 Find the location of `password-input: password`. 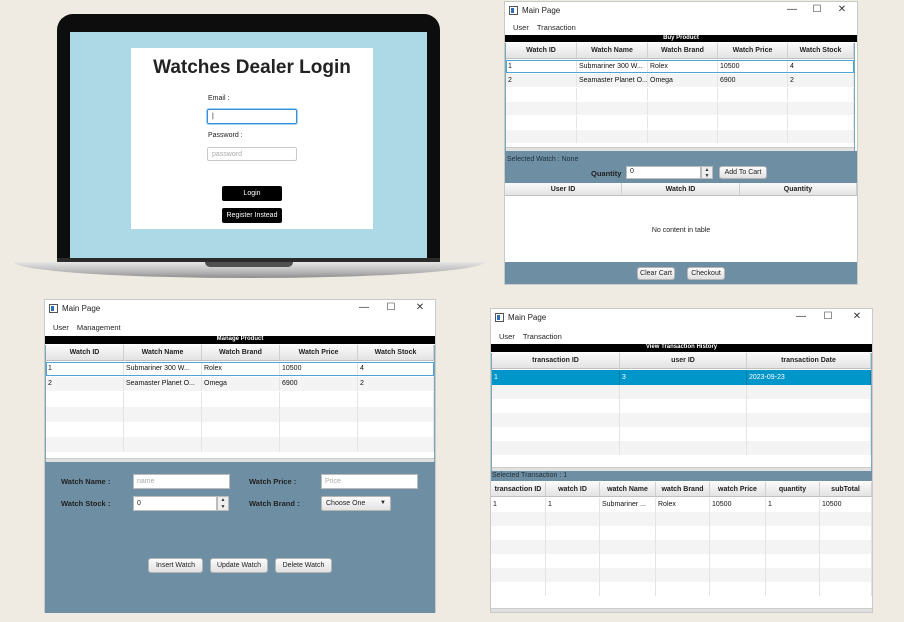

password-input: password is located at coordinates (252, 154).